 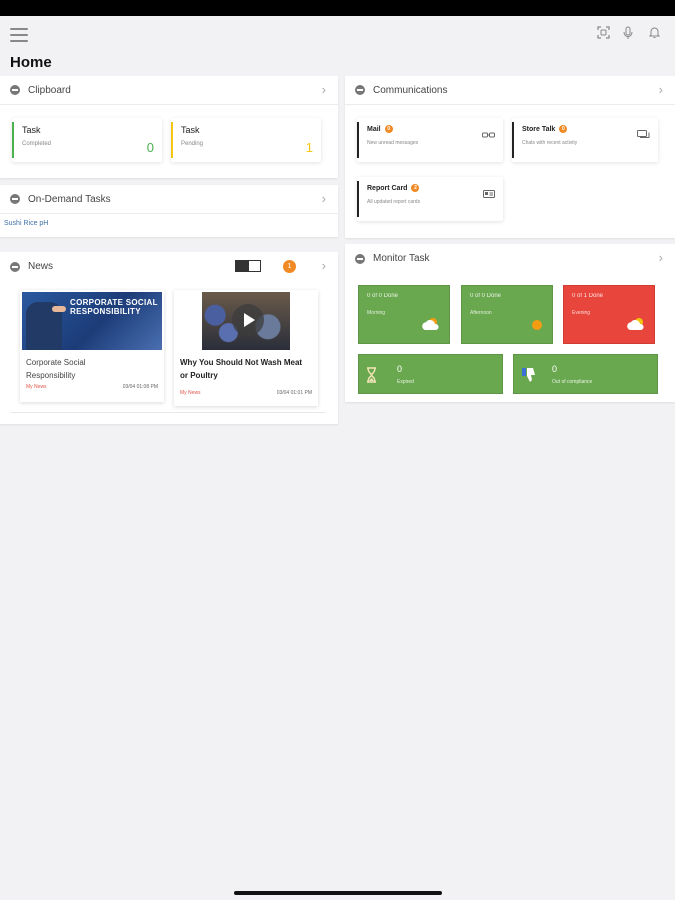 What do you see at coordinates (431, 326) in the screenshot?
I see `partly-cloudy-icon` at bounding box center [431, 326].